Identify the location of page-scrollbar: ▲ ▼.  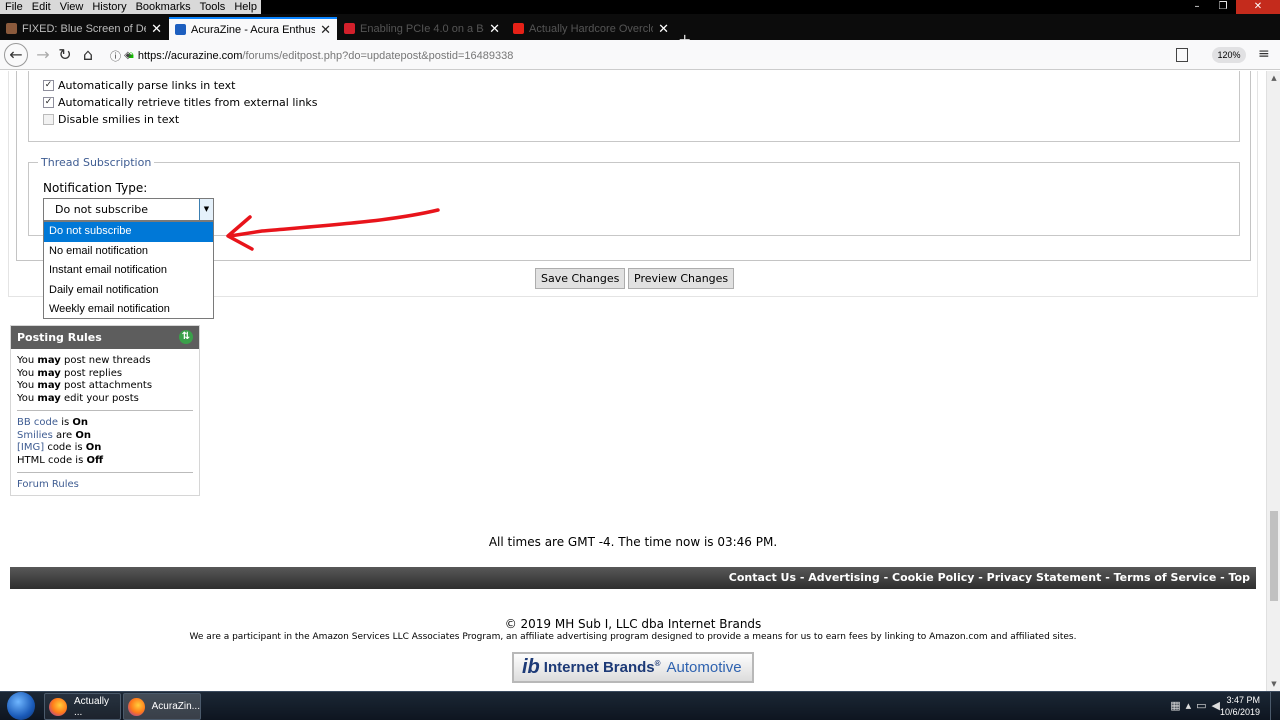
(1273, 381).